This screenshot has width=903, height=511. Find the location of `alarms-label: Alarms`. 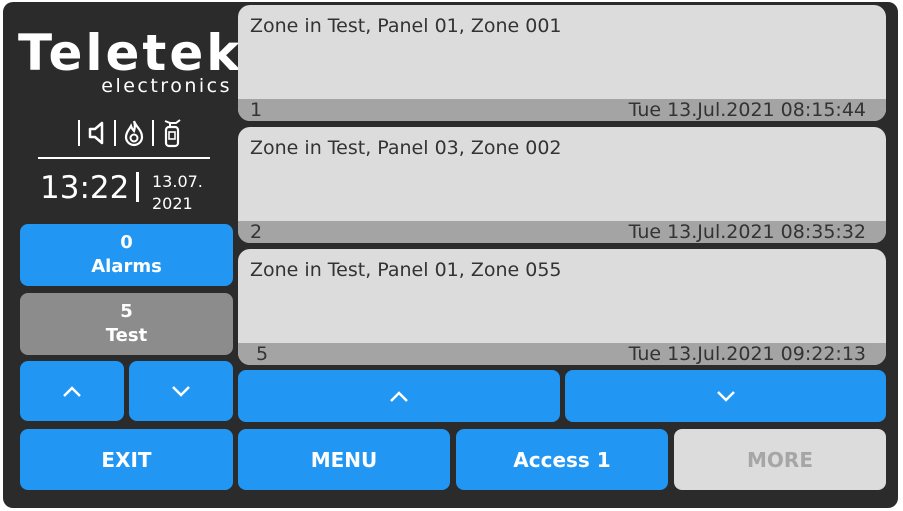

alarms-label: Alarms is located at coordinates (126, 266).